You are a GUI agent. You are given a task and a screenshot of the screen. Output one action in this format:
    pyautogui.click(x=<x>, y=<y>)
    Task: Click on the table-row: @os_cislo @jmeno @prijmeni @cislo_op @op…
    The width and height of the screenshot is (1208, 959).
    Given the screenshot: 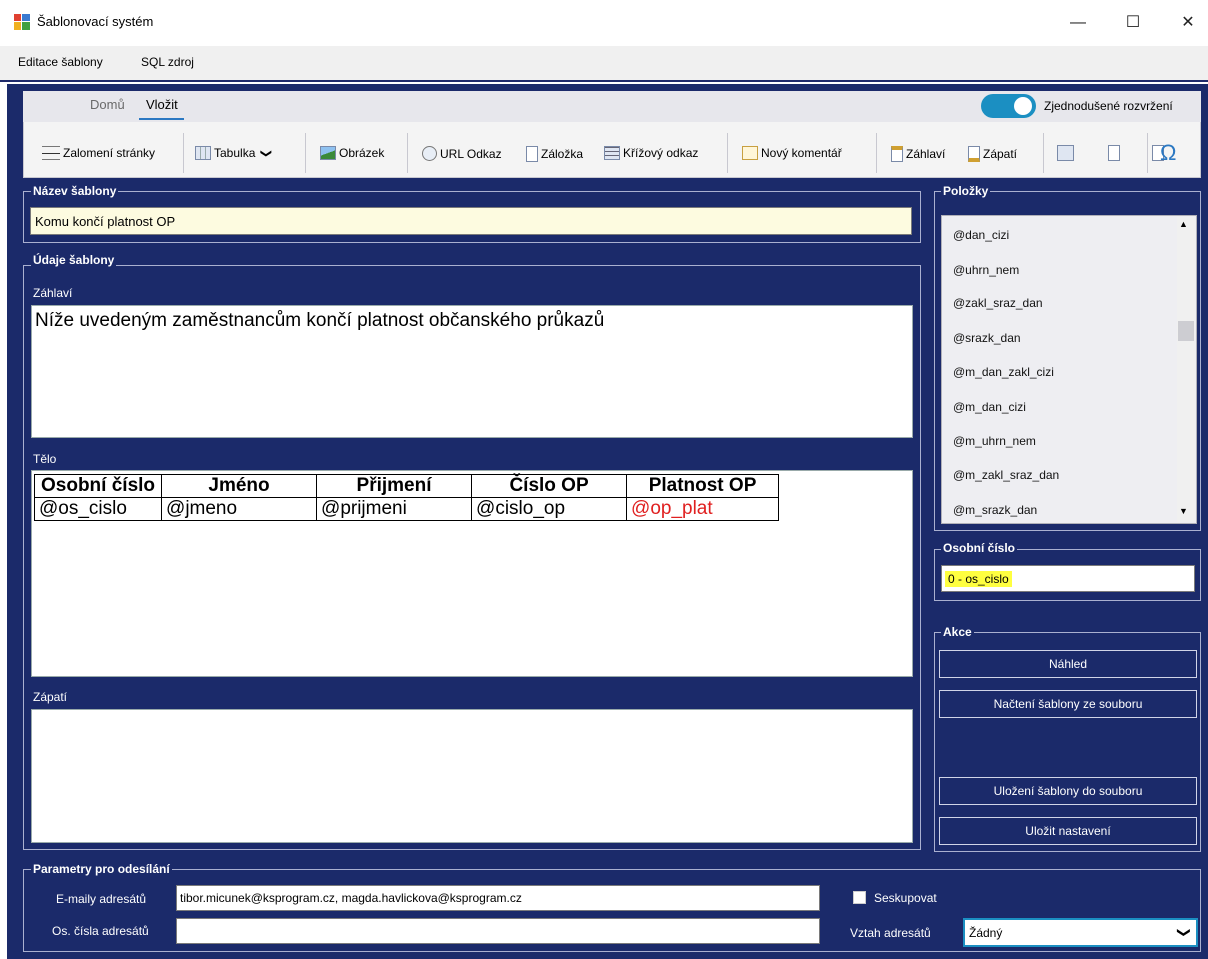 What is the action you would take?
    pyautogui.click(x=406, y=509)
    